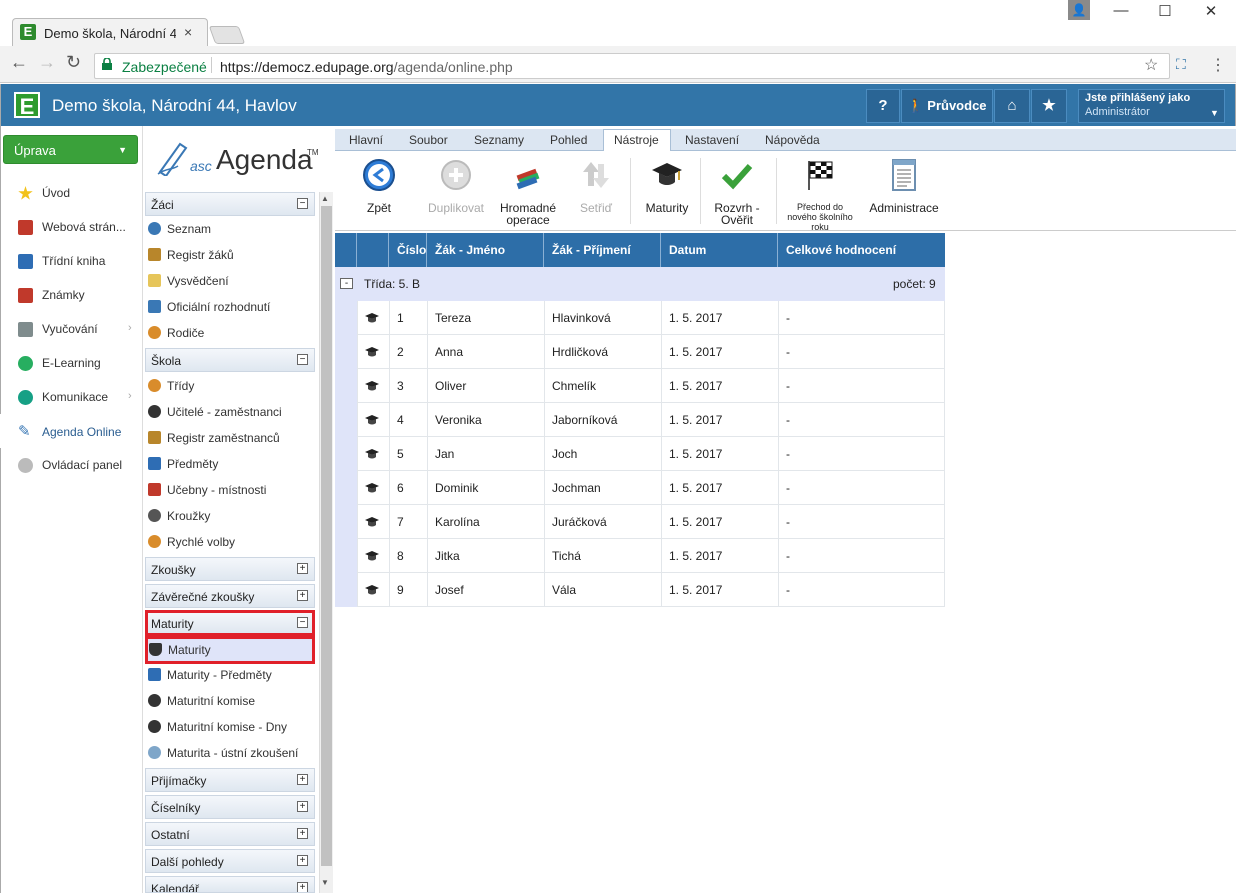  What do you see at coordinates (230, 780) in the screenshot?
I see `section-prijimacky: Přijímačky +` at bounding box center [230, 780].